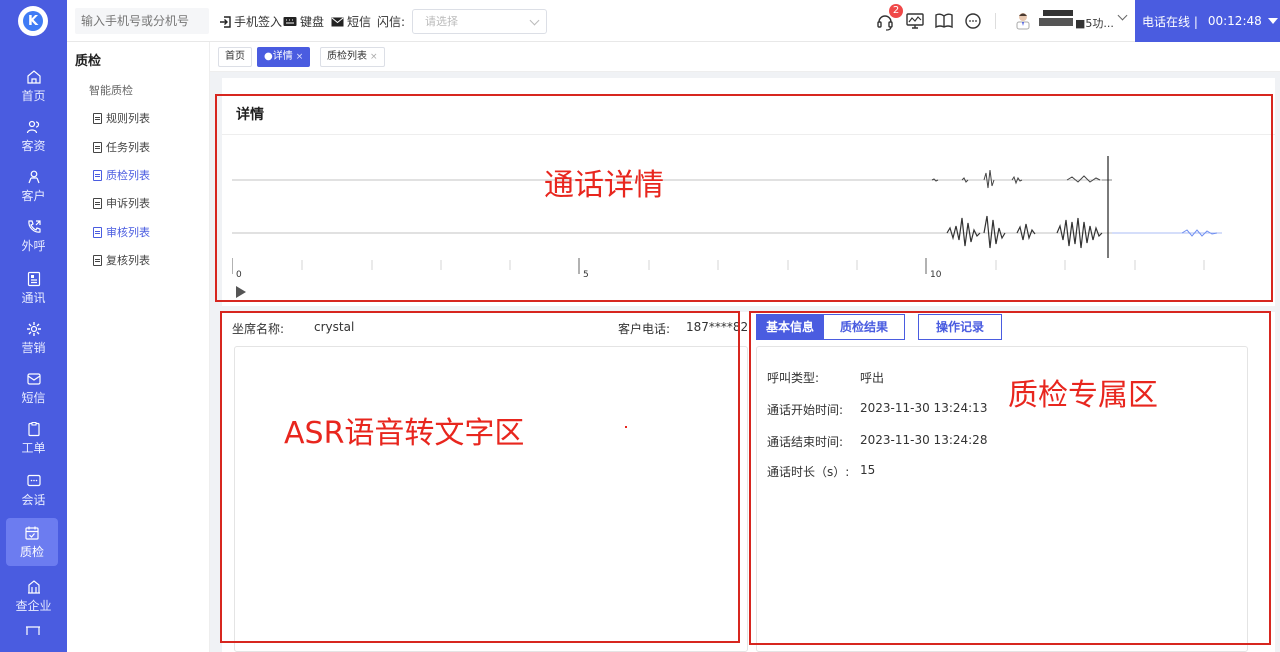 Image resolution: width=1280 pixels, height=652 pixels. I want to click on tab-home: 首页, so click(235, 57).